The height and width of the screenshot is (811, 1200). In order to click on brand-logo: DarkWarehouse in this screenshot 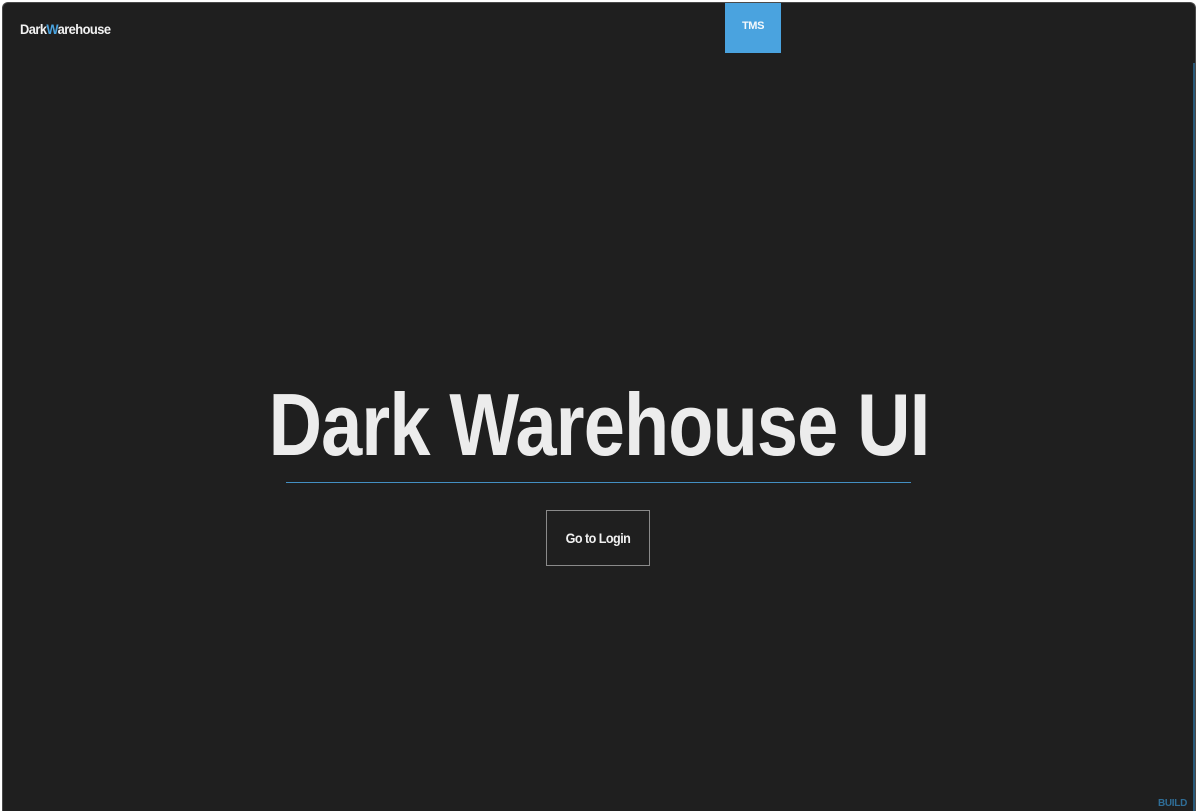, I will do `click(65, 29)`.